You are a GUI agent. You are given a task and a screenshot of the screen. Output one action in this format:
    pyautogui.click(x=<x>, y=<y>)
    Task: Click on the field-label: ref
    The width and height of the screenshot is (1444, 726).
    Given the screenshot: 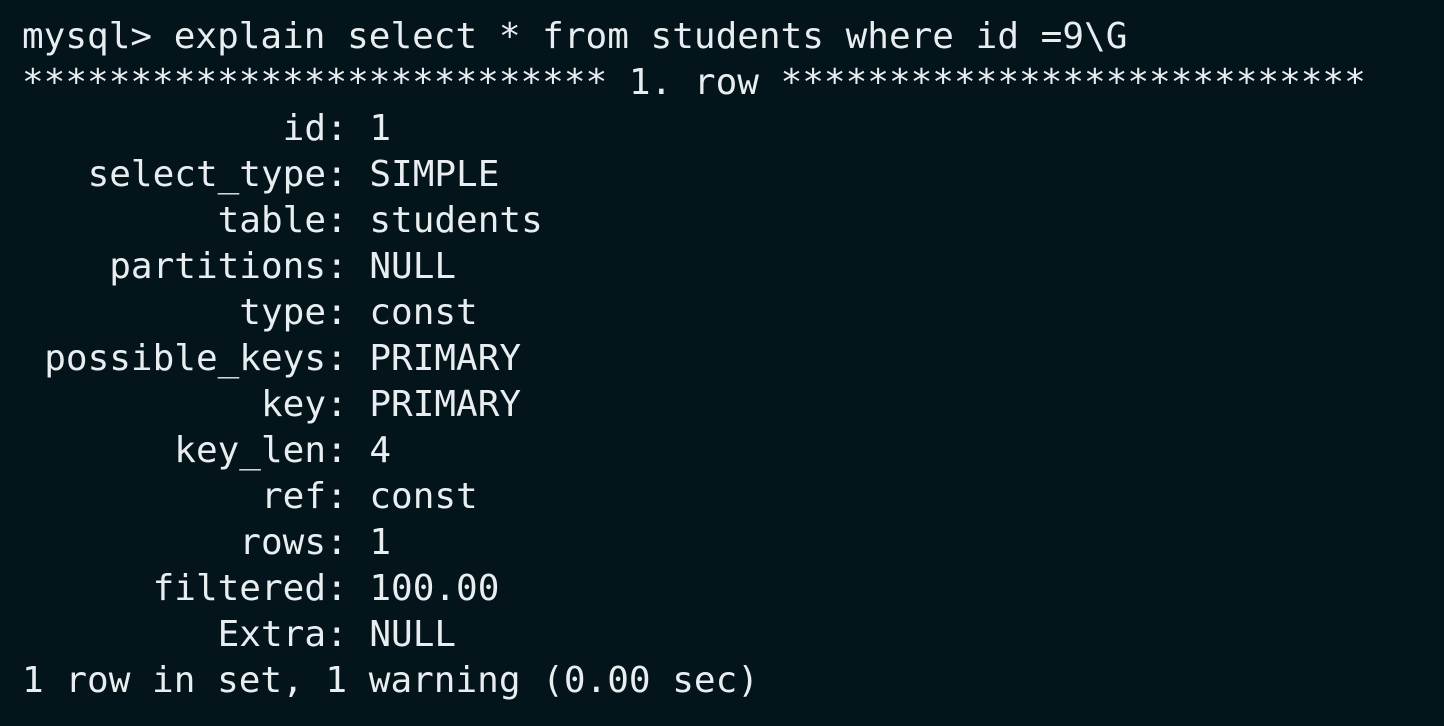 What is the action you would take?
    pyautogui.click(x=293, y=496)
    